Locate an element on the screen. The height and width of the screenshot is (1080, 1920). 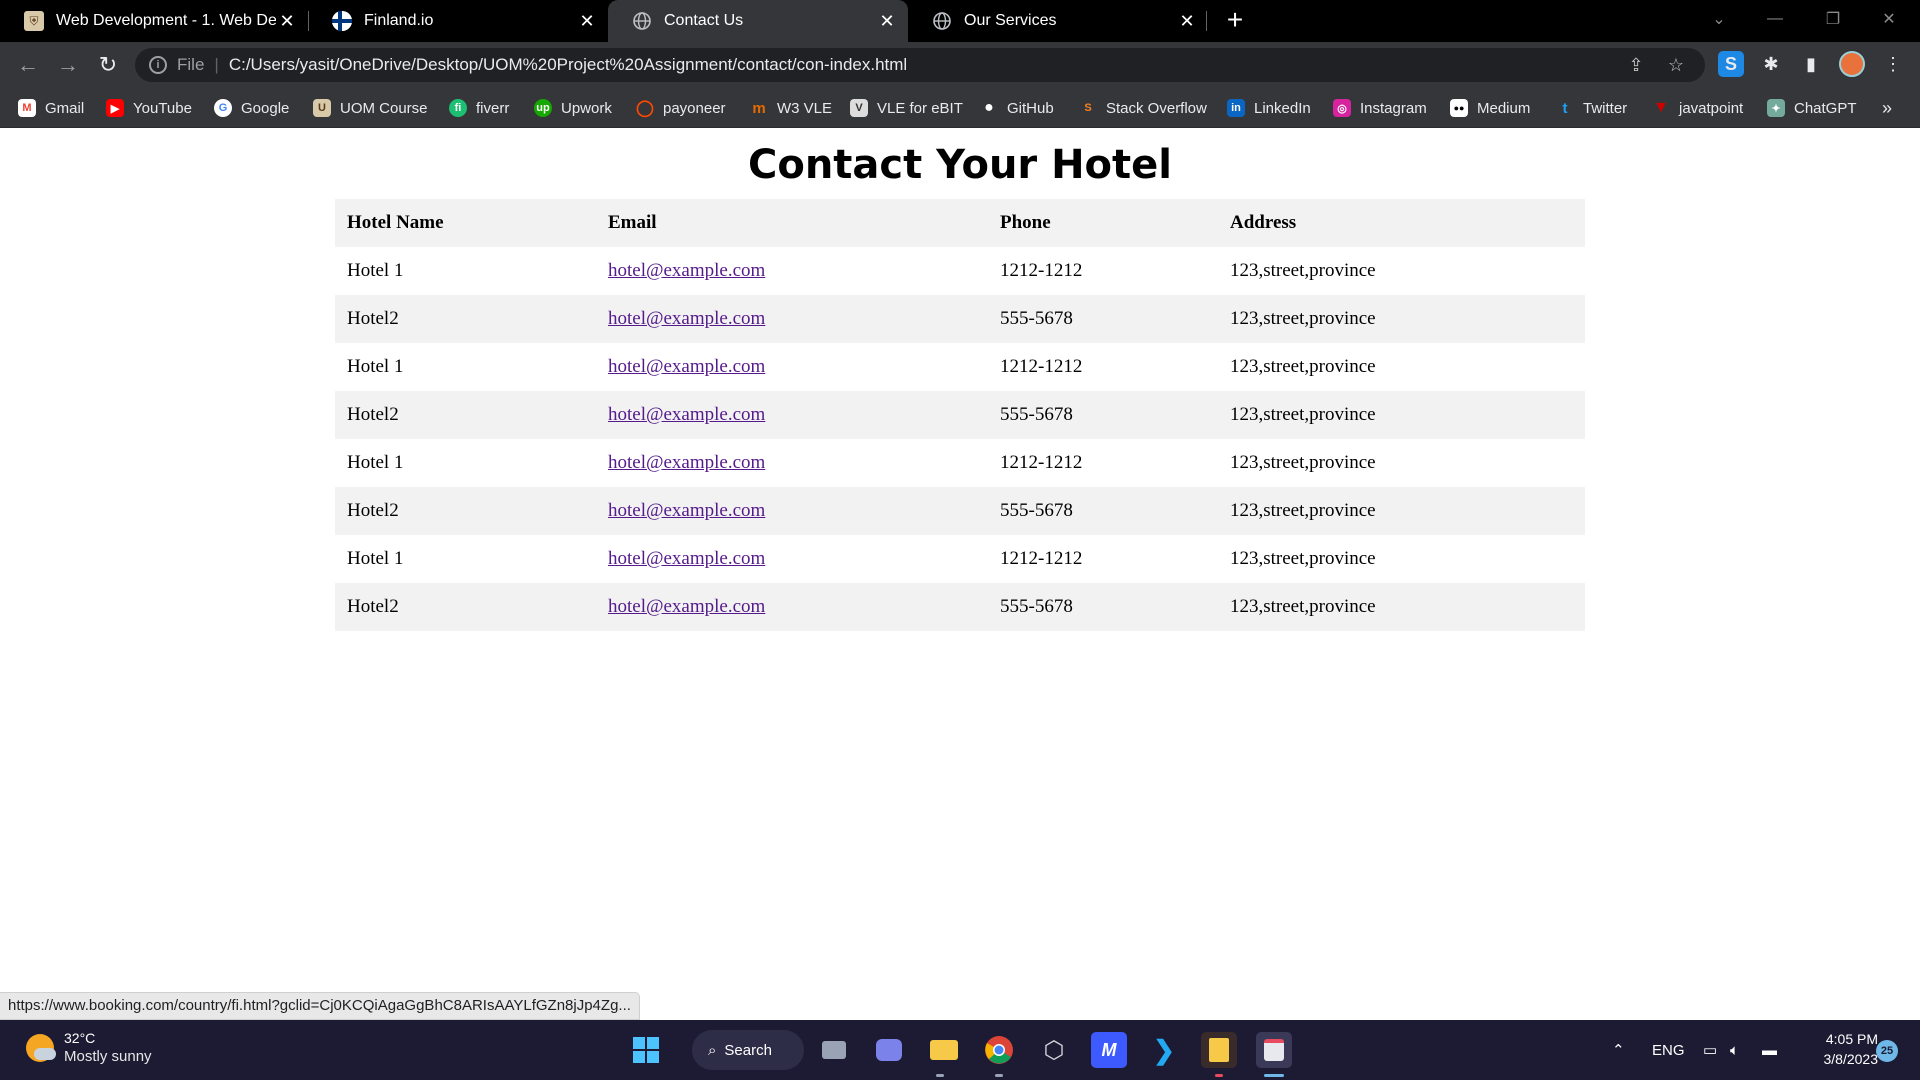
bookmark-fiverr: fi fiverr is located at coordinates (479, 108).